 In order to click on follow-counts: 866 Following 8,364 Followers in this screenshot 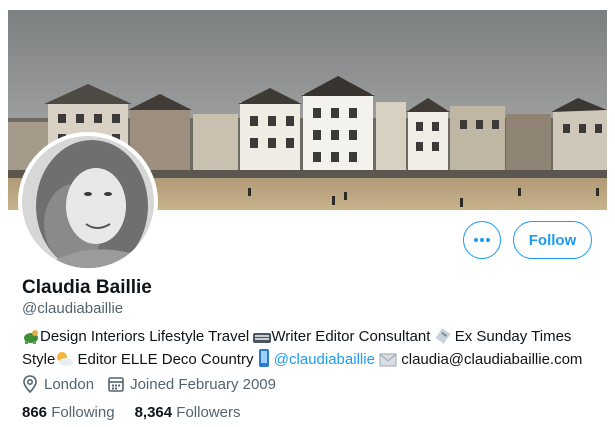, I will do `click(141, 412)`.